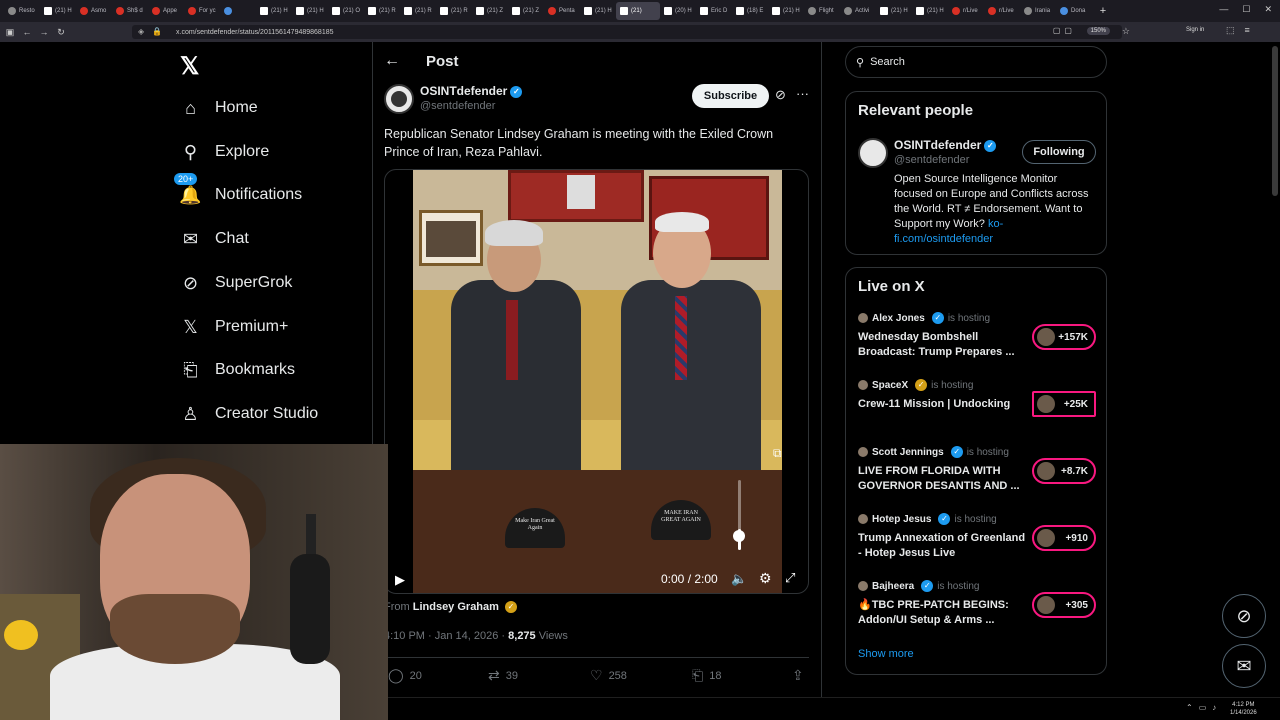 The height and width of the screenshot is (720, 1280). Describe the element at coordinates (822, 11) in the screenshot. I see `browser-tab: Flight` at that location.